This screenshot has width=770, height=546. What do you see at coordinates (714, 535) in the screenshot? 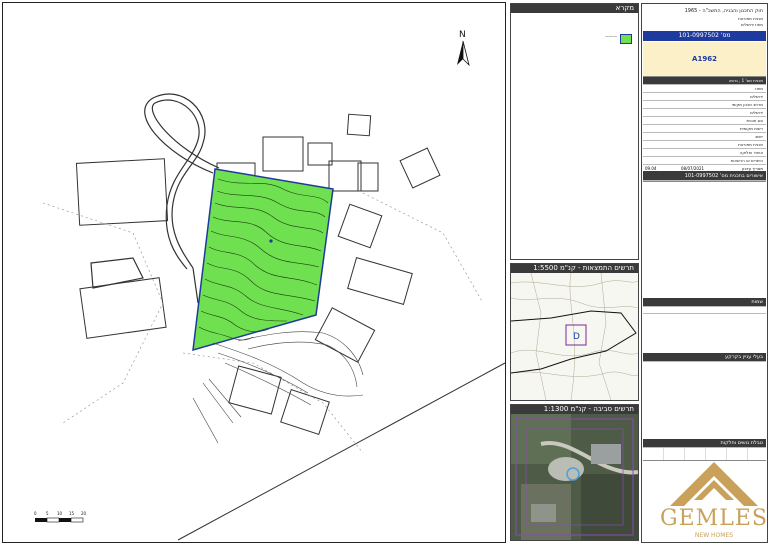
I see `watermark-sub: NEW HOMES` at bounding box center [714, 535].